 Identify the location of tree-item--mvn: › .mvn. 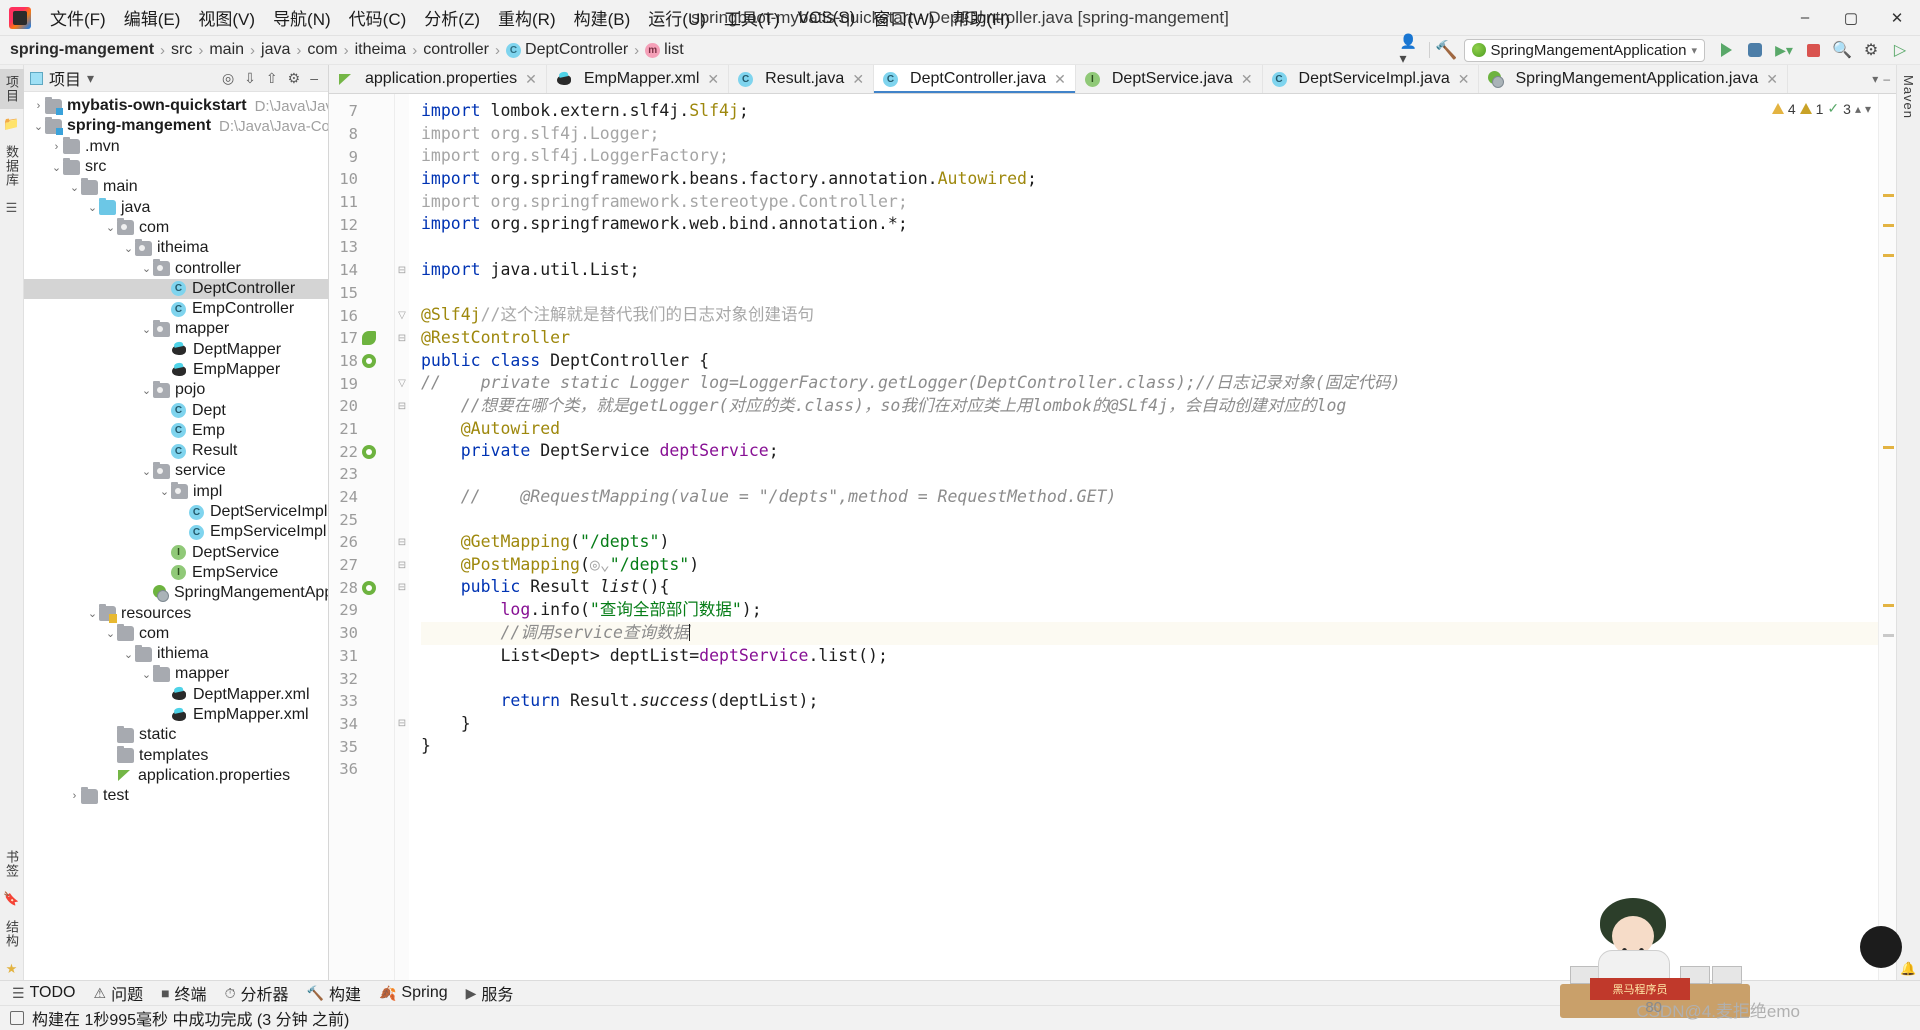
(176, 147).